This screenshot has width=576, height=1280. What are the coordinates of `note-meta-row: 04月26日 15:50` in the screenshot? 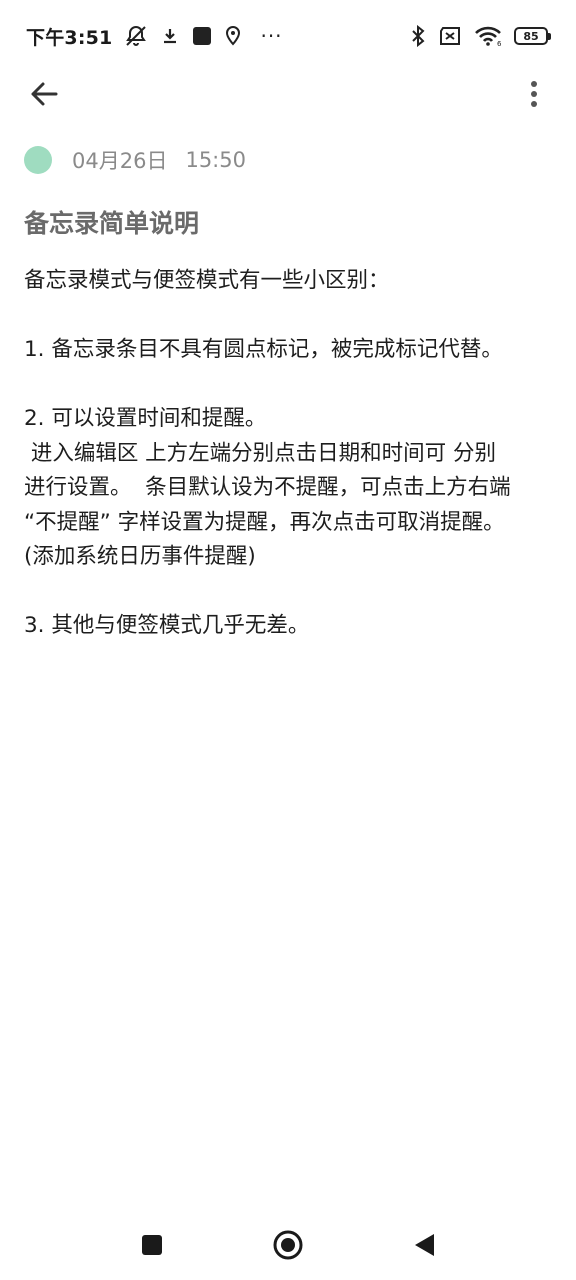 It's located at (135, 160).